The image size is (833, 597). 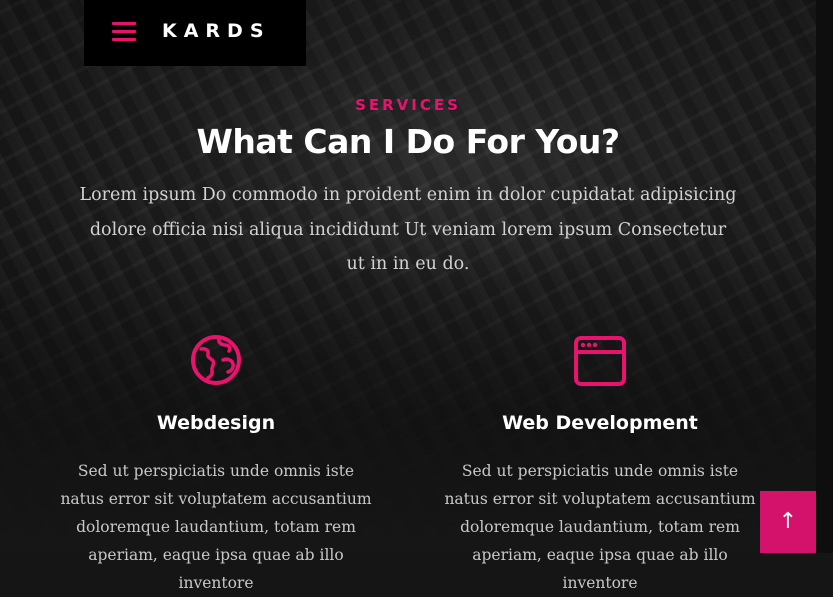 What do you see at coordinates (216, 360) in the screenshot?
I see `globe-icon` at bounding box center [216, 360].